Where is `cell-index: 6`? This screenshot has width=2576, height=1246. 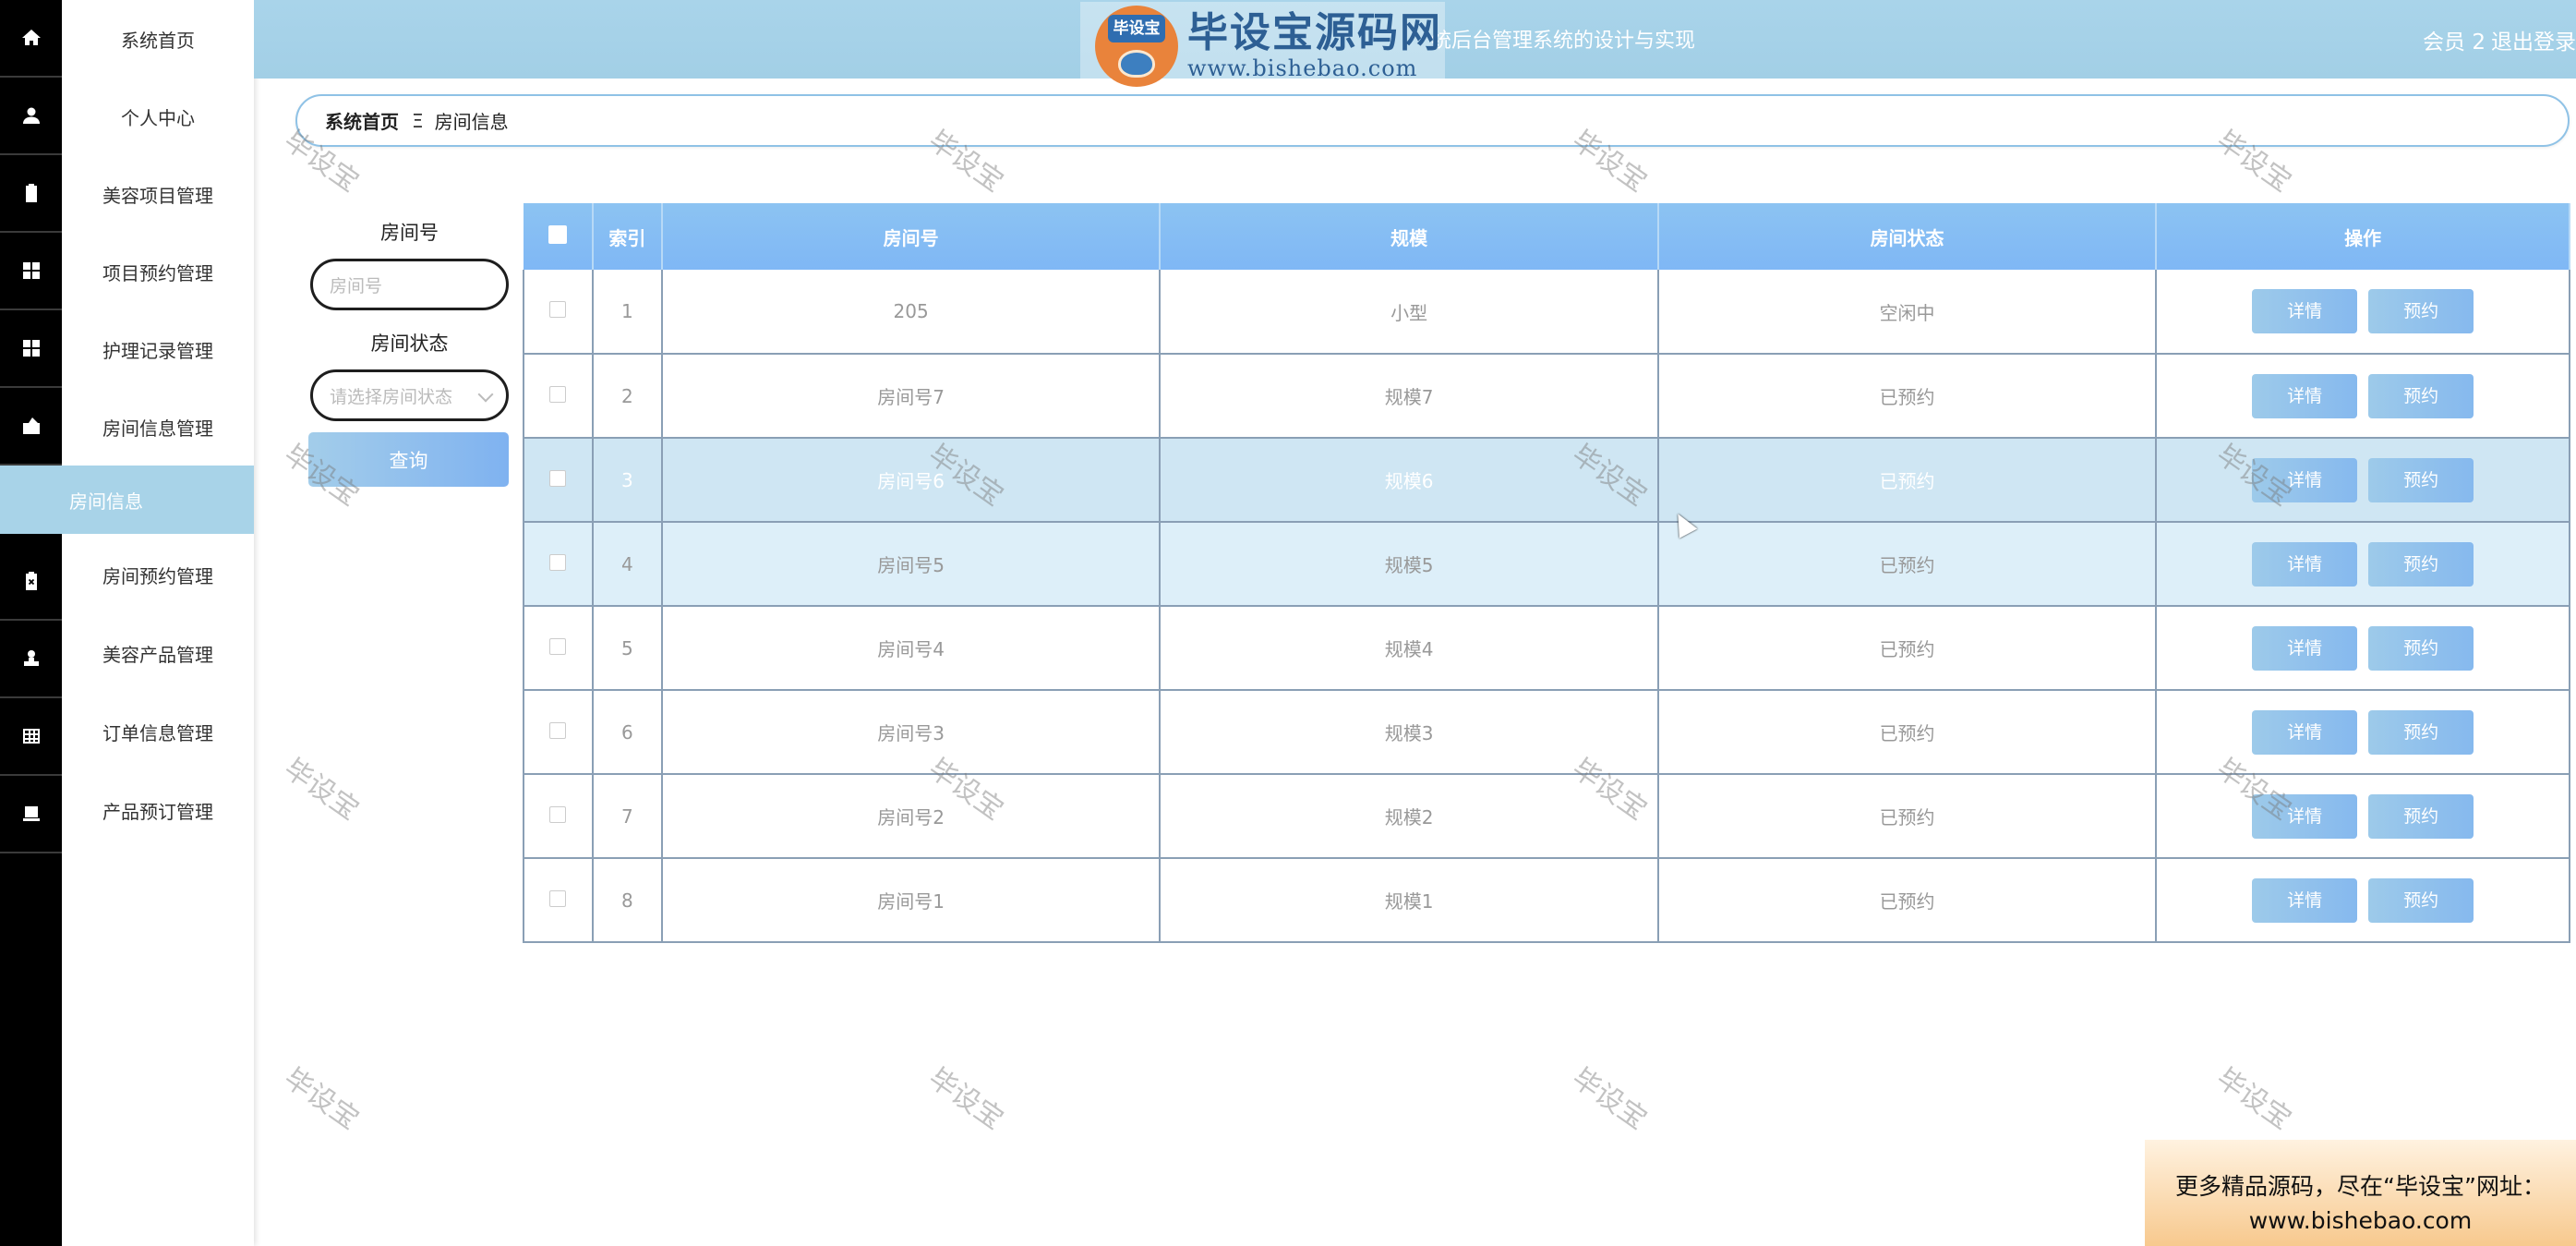
cell-index: 6 is located at coordinates (627, 732).